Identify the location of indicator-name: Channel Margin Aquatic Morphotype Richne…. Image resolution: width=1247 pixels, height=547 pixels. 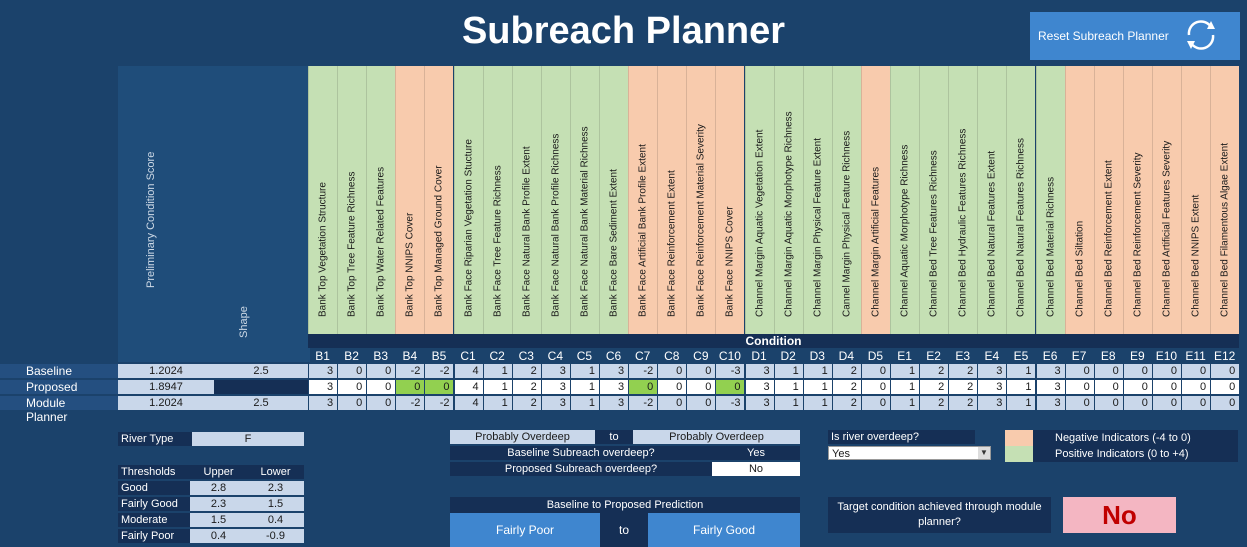
(789, 214).